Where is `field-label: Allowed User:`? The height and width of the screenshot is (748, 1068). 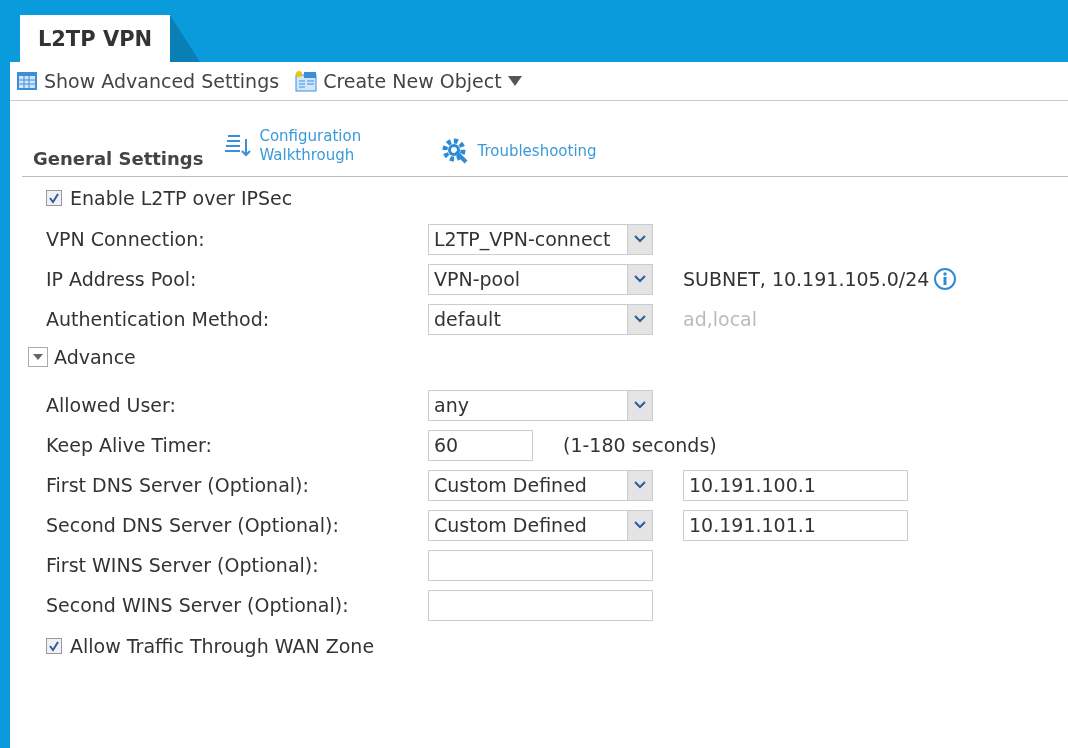 field-label: Allowed User: is located at coordinates (111, 405).